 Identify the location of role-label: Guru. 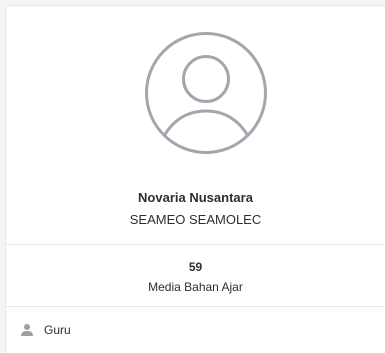
(57, 330).